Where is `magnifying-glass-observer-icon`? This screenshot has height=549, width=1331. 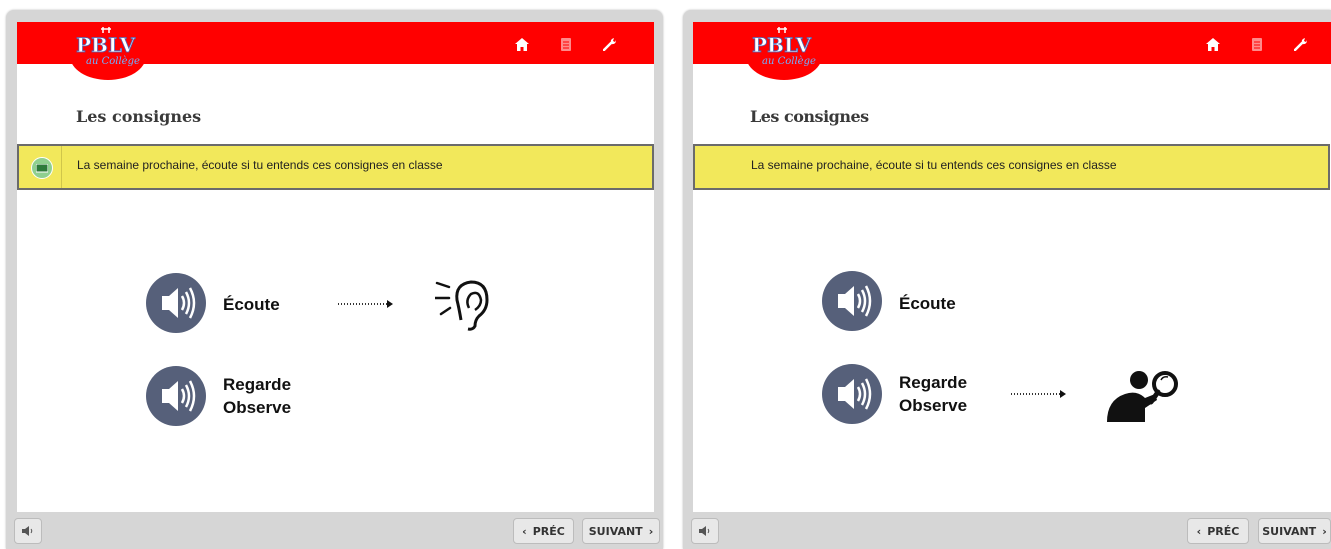 magnifying-glass-observer-icon is located at coordinates (1142, 396).